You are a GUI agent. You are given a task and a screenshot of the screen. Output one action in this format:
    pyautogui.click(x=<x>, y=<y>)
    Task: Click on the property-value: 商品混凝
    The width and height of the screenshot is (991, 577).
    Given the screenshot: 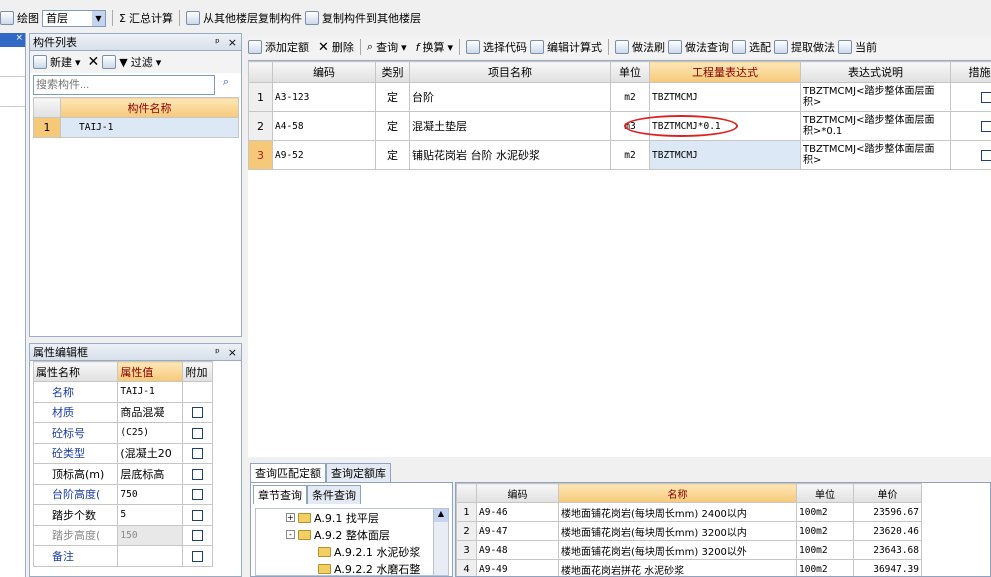 What is the action you would take?
    pyautogui.click(x=150, y=412)
    